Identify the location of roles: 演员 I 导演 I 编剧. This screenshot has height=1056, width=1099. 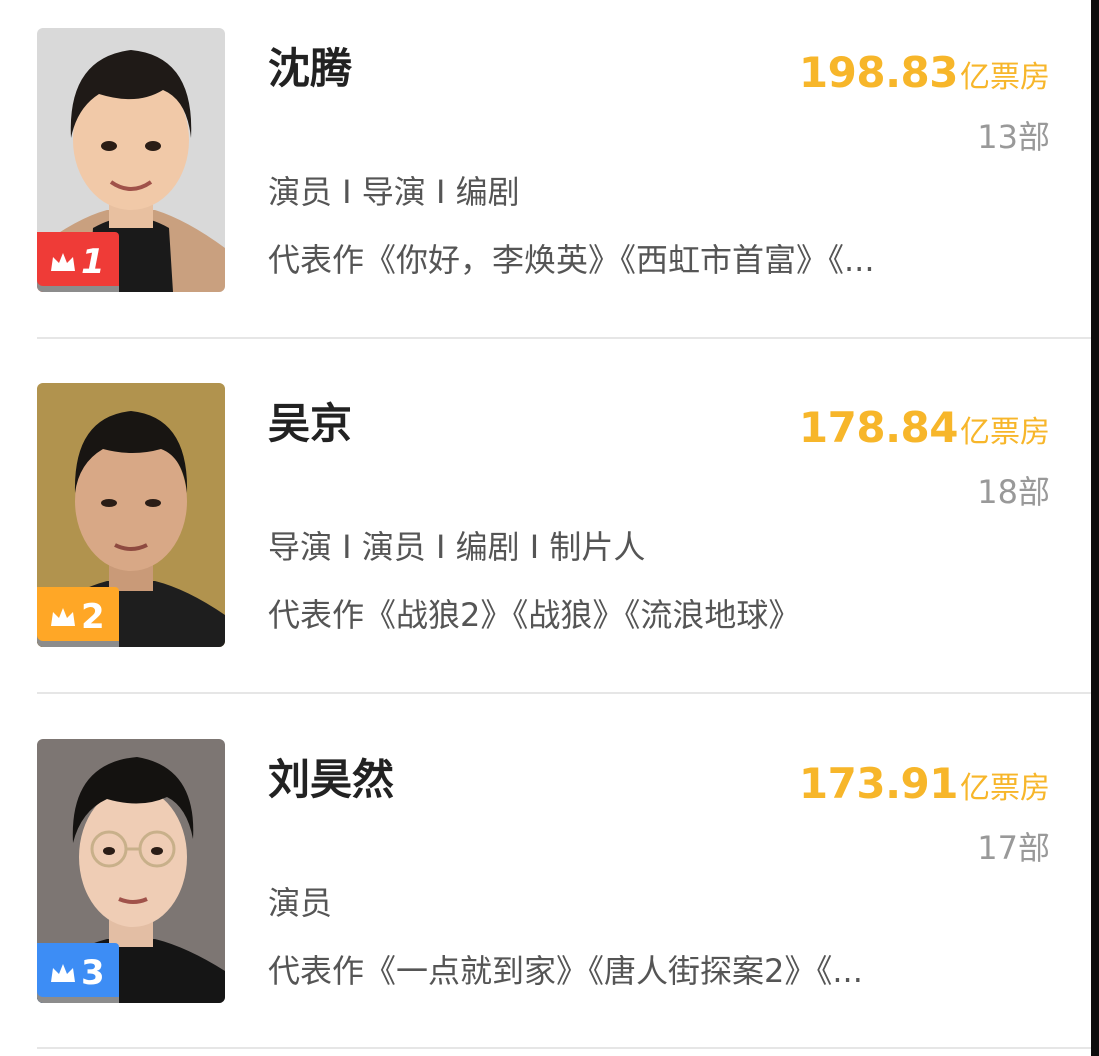
(394, 192).